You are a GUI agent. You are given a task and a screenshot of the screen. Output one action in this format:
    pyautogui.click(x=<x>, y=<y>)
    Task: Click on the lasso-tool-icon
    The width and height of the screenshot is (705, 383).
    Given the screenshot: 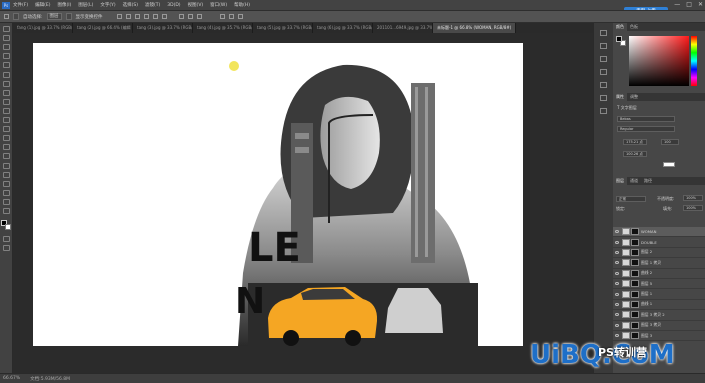 What is the action you would take?
    pyautogui.click(x=6, y=47)
    